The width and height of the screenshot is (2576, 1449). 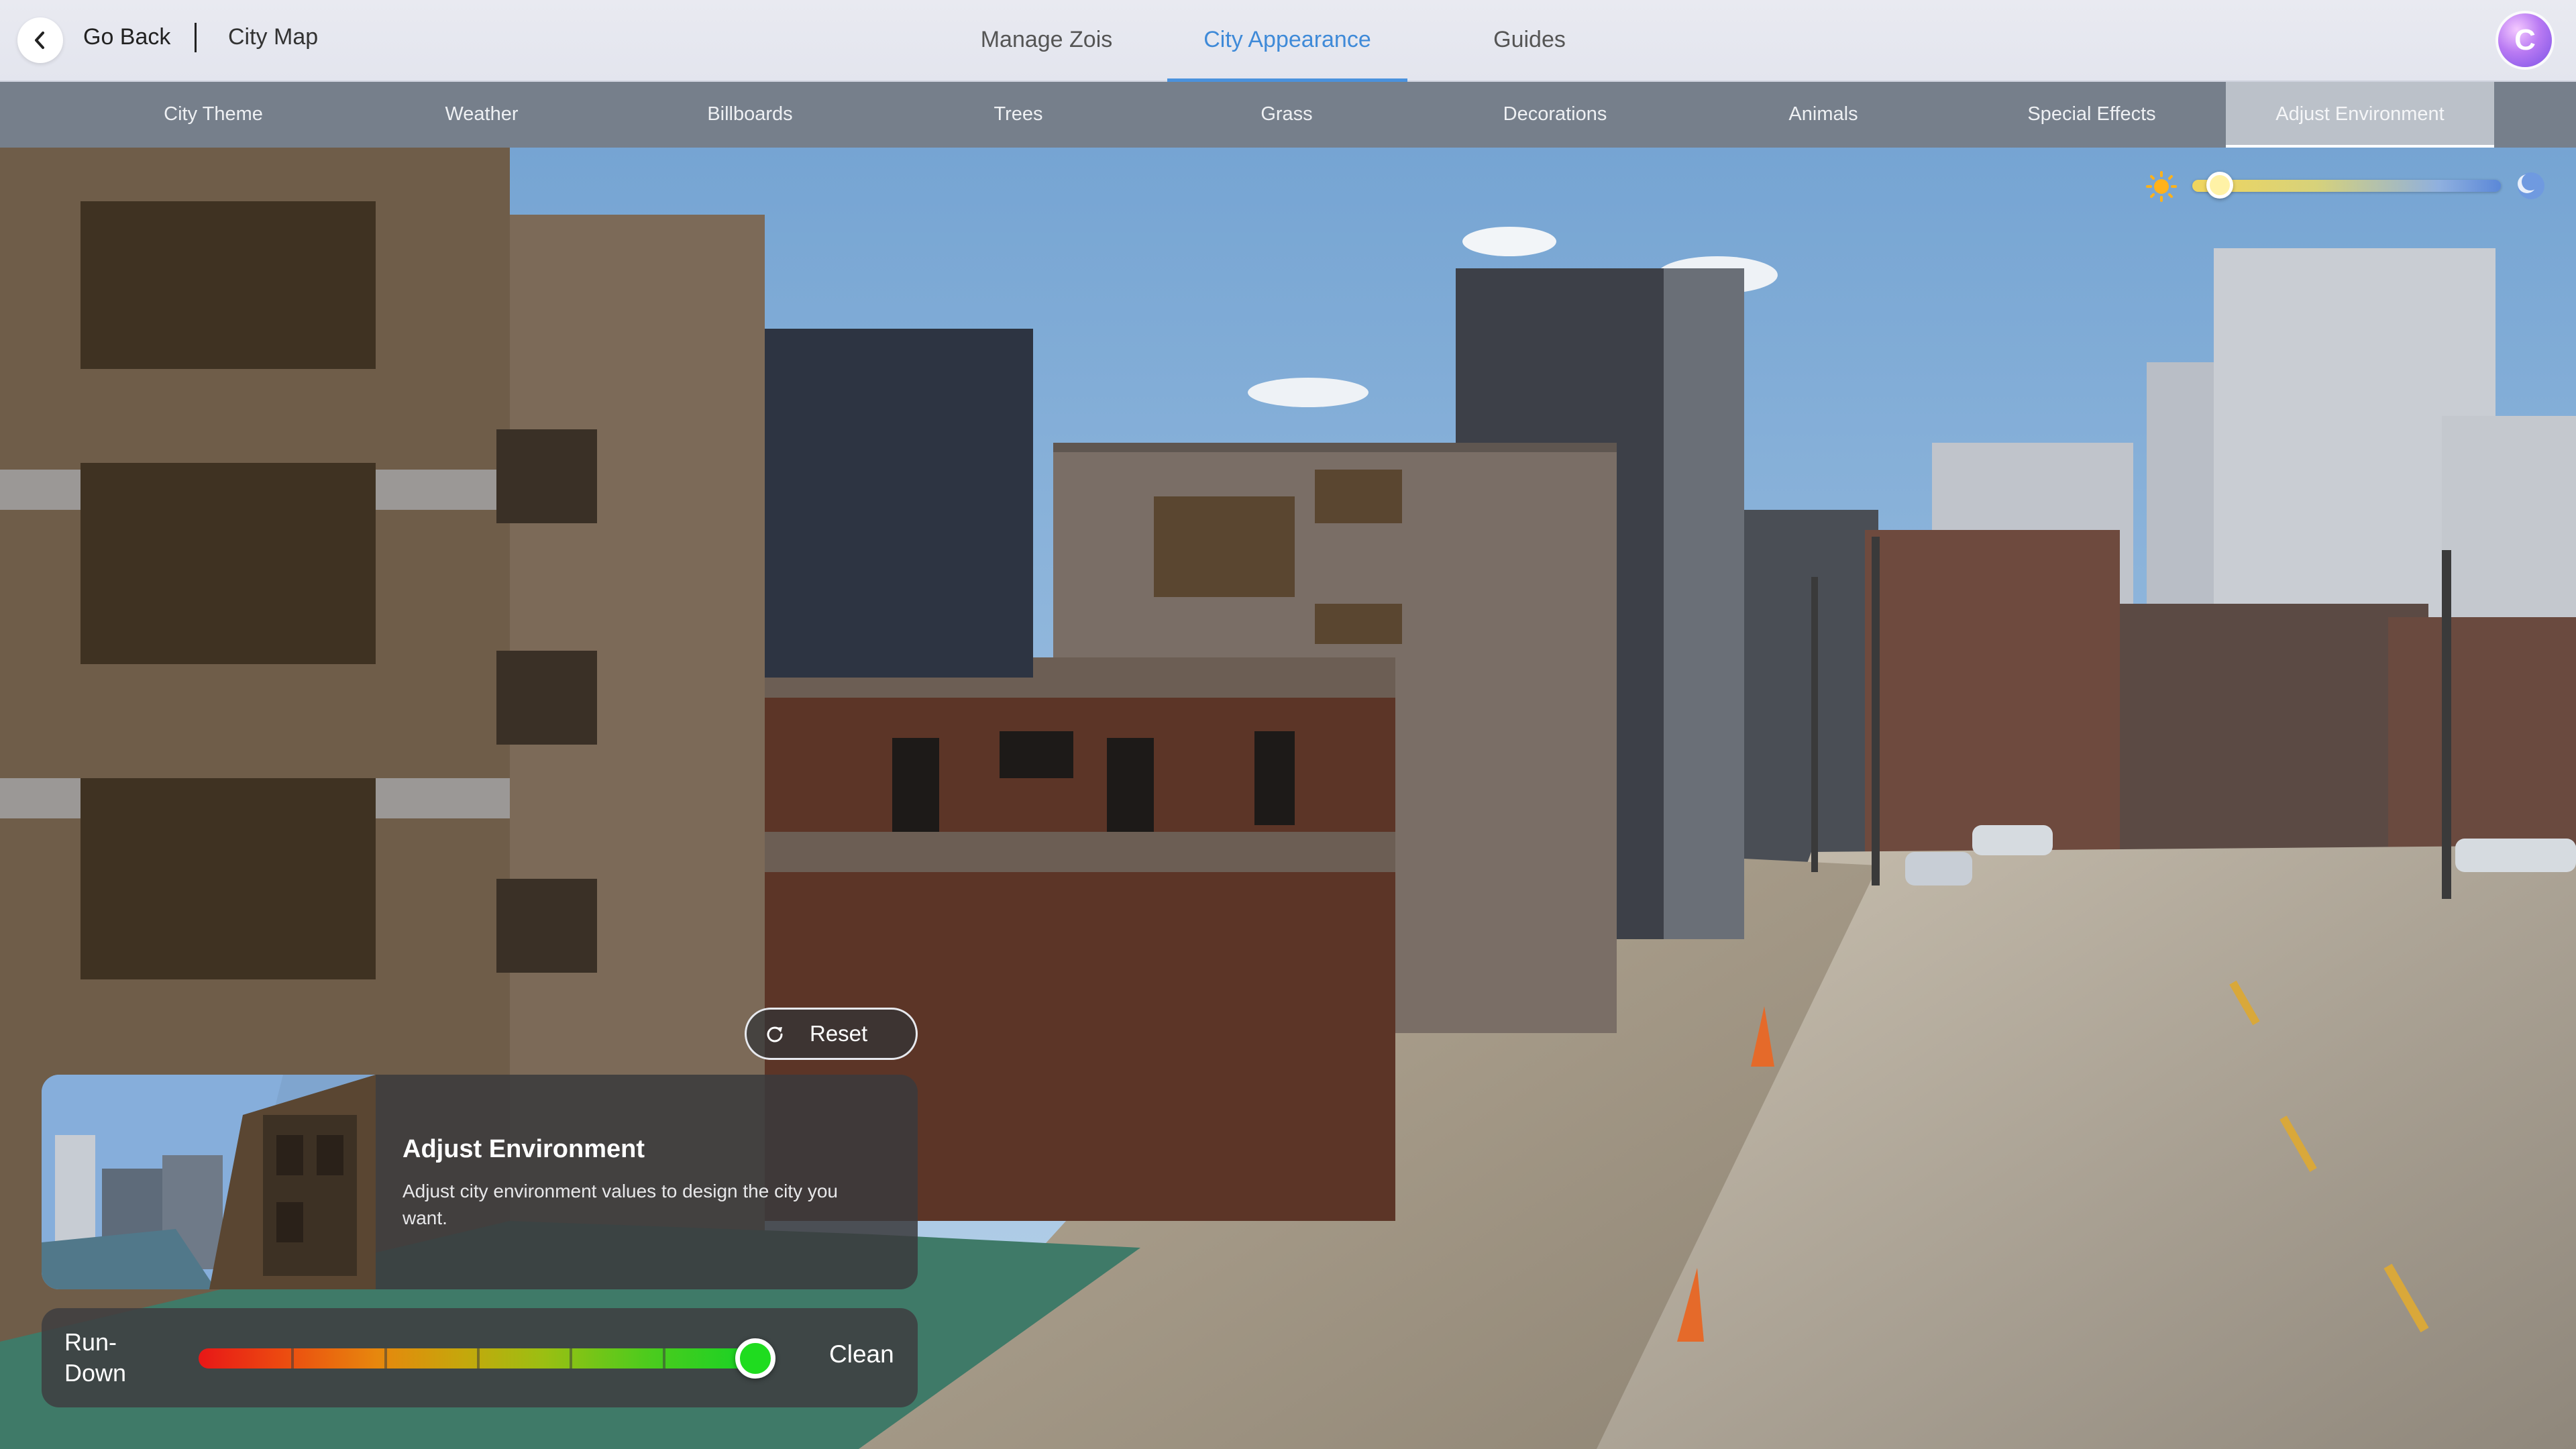 What do you see at coordinates (755, 1358) in the screenshot?
I see `condition-slider-handle` at bounding box center [755, 1358].